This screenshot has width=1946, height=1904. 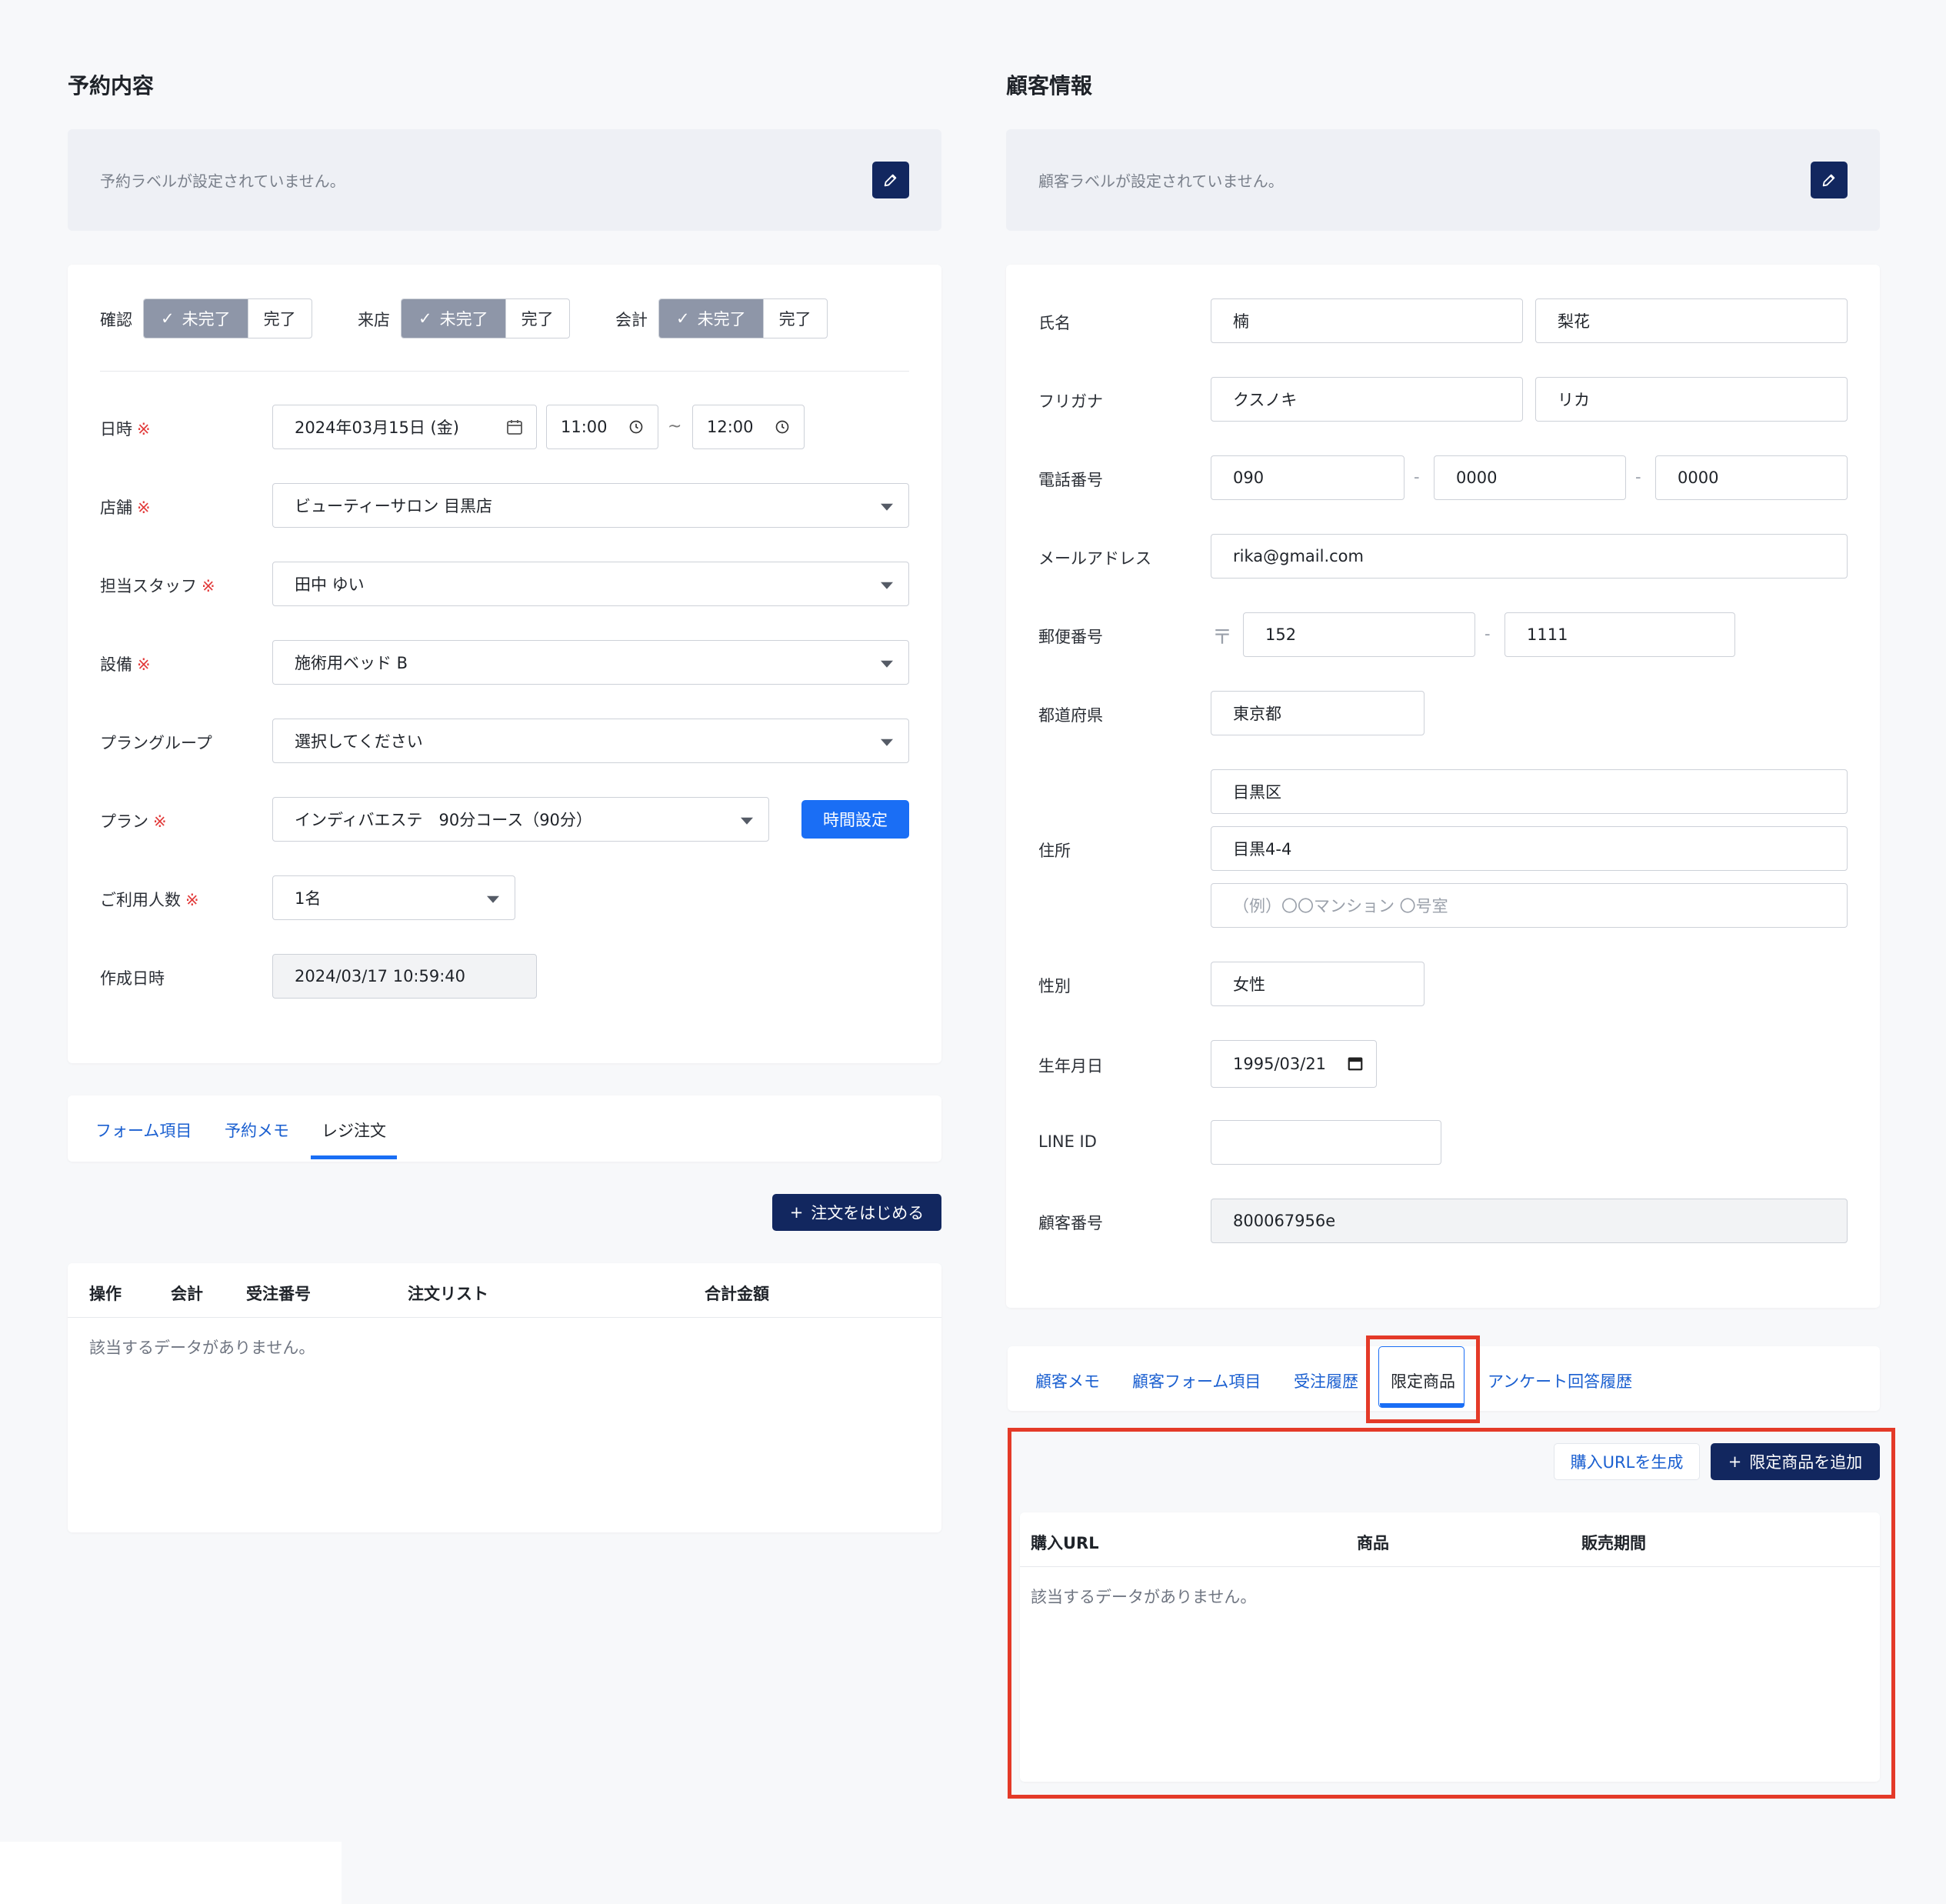 I want to click on status-payment-complete: 完了, so click(x=795, y=318).